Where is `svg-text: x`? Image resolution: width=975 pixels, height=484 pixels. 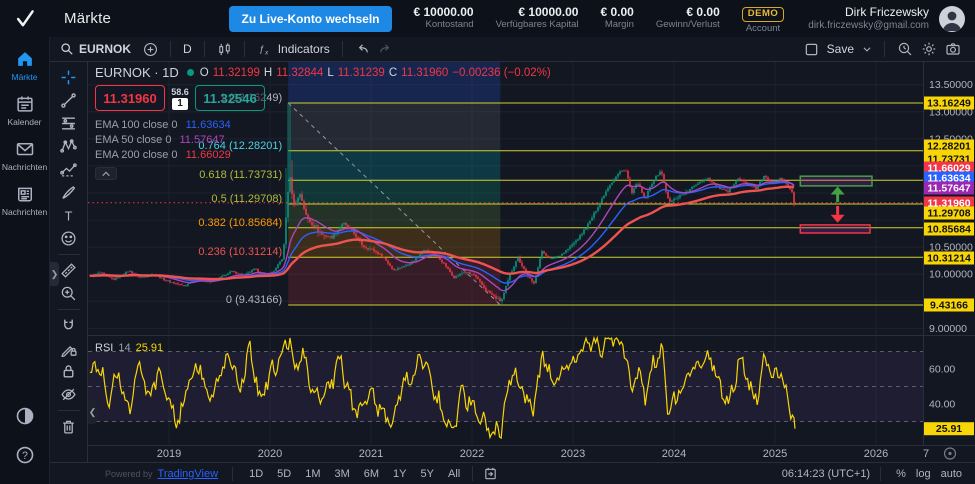
svg-text: x is located at coordinates (266, 53).